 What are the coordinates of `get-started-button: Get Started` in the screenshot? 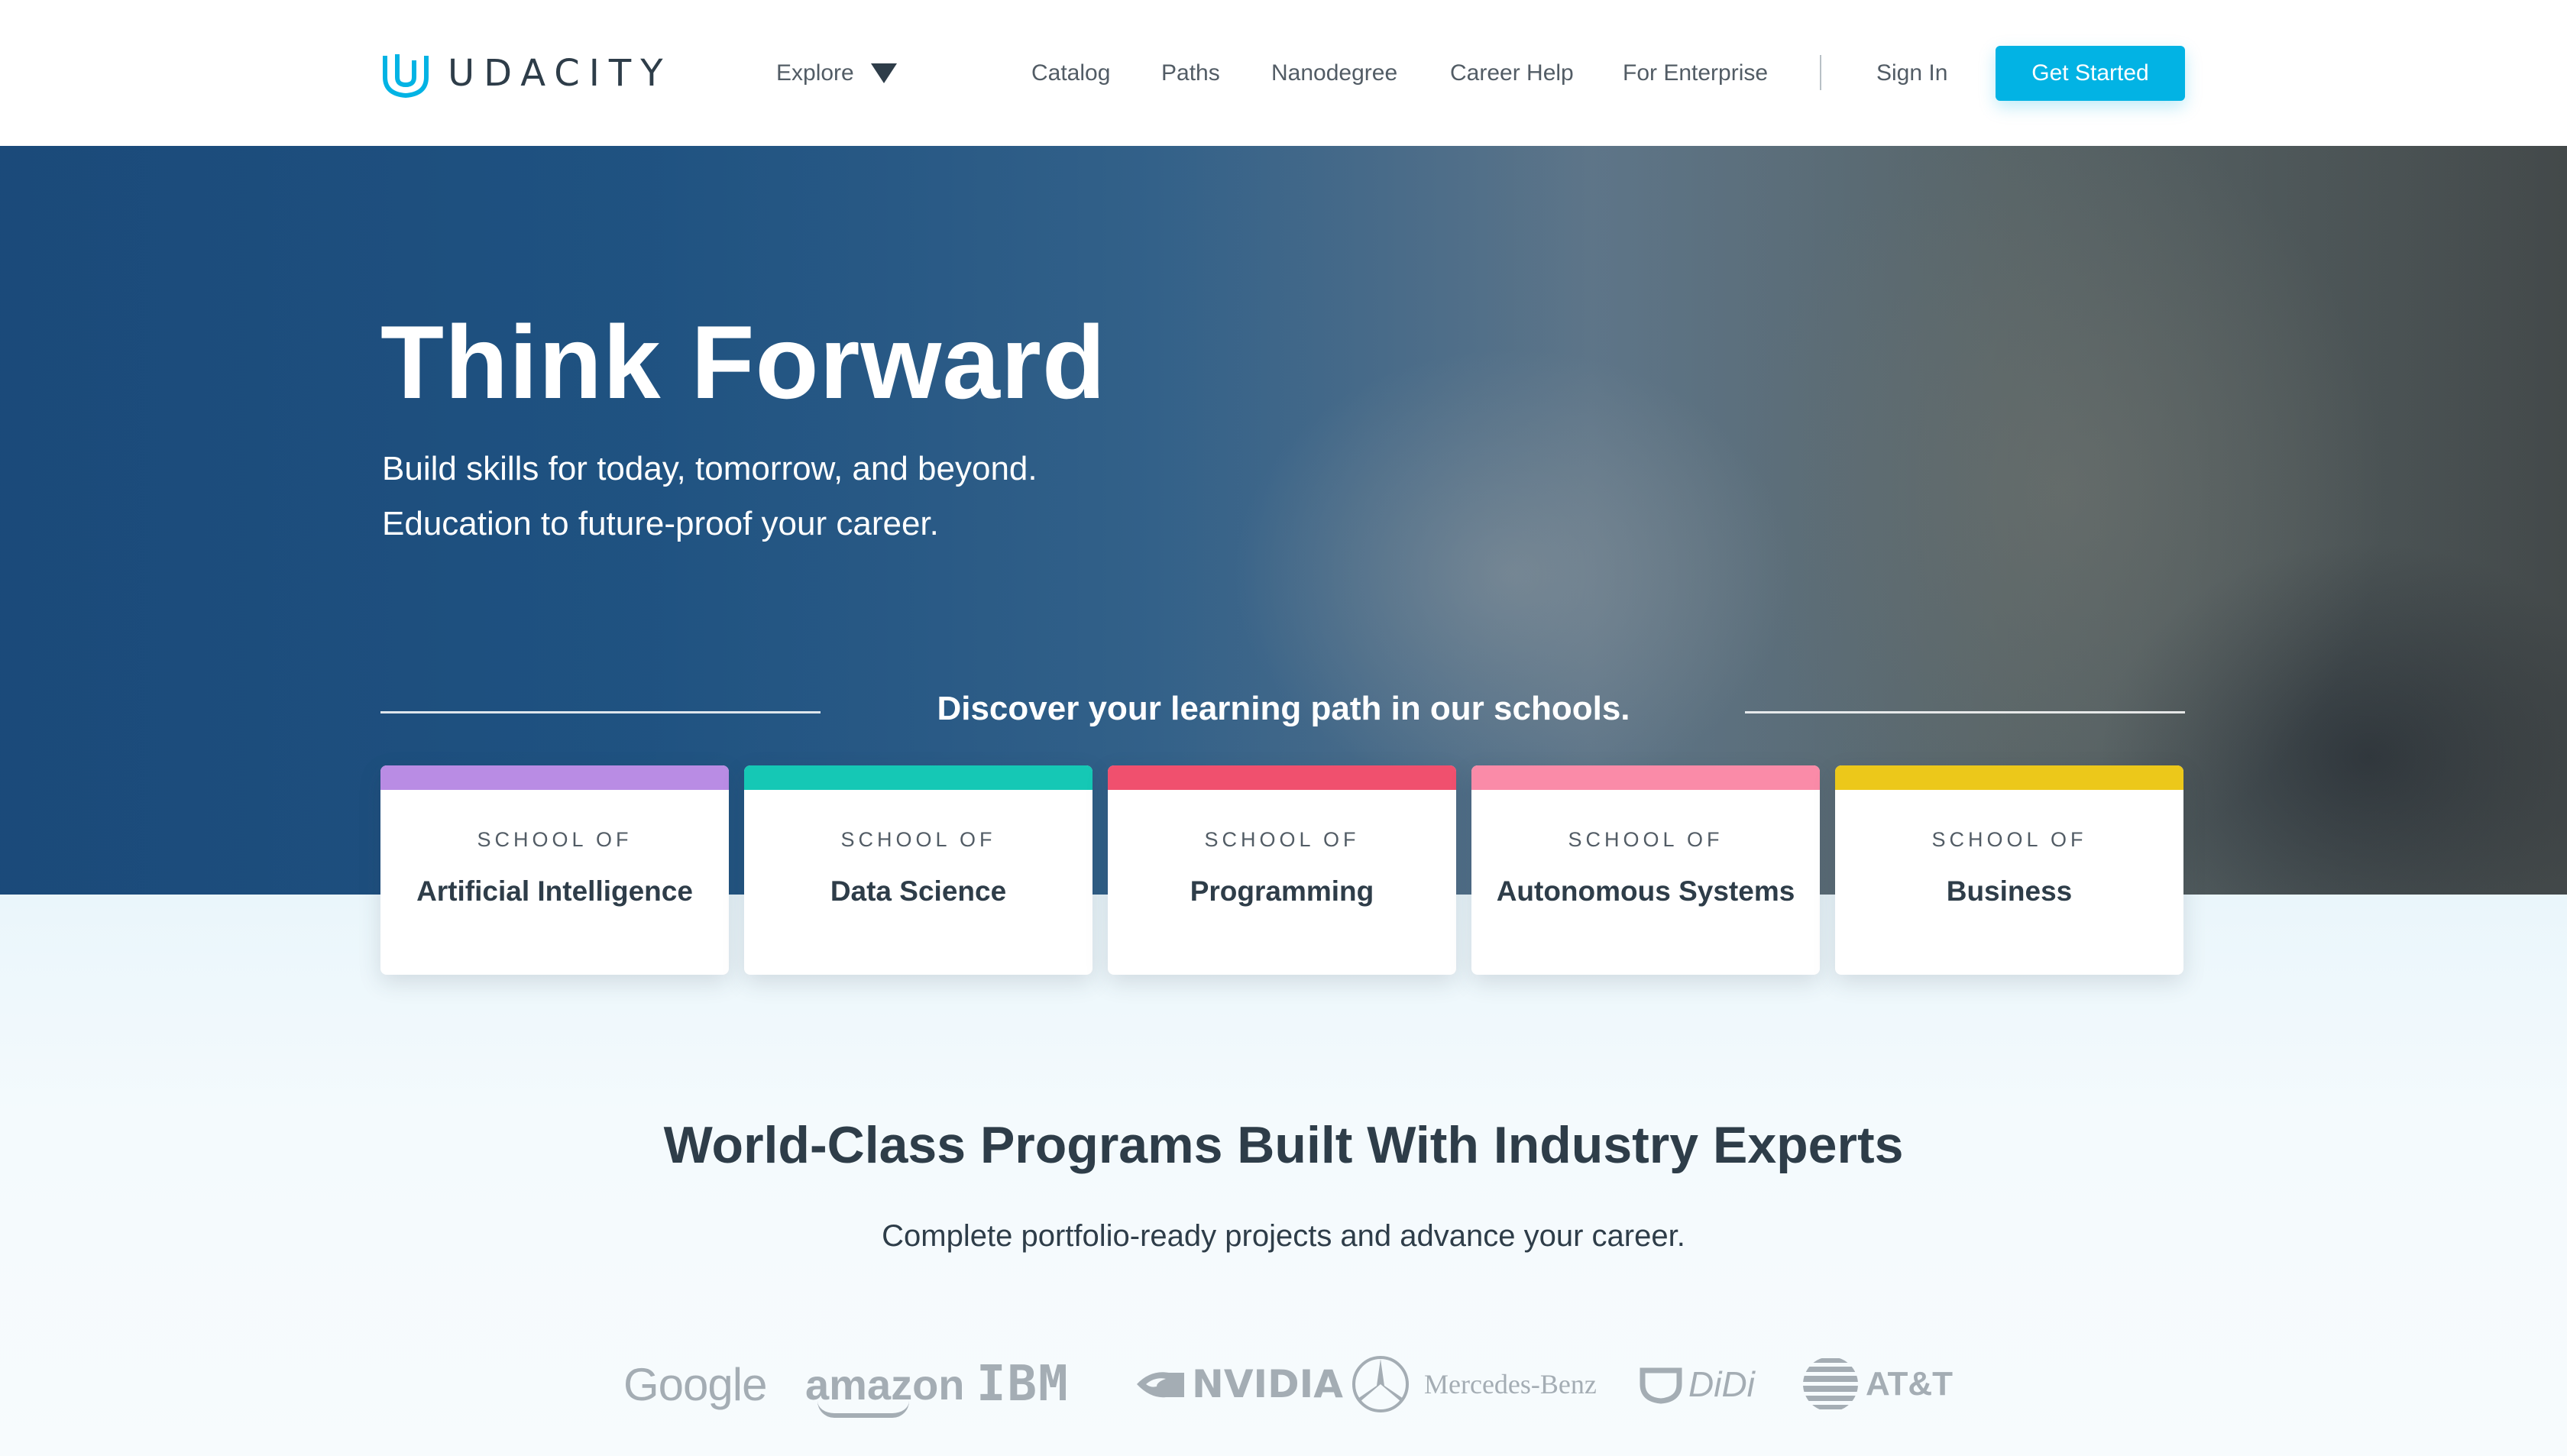 It's located at (2090, 74).